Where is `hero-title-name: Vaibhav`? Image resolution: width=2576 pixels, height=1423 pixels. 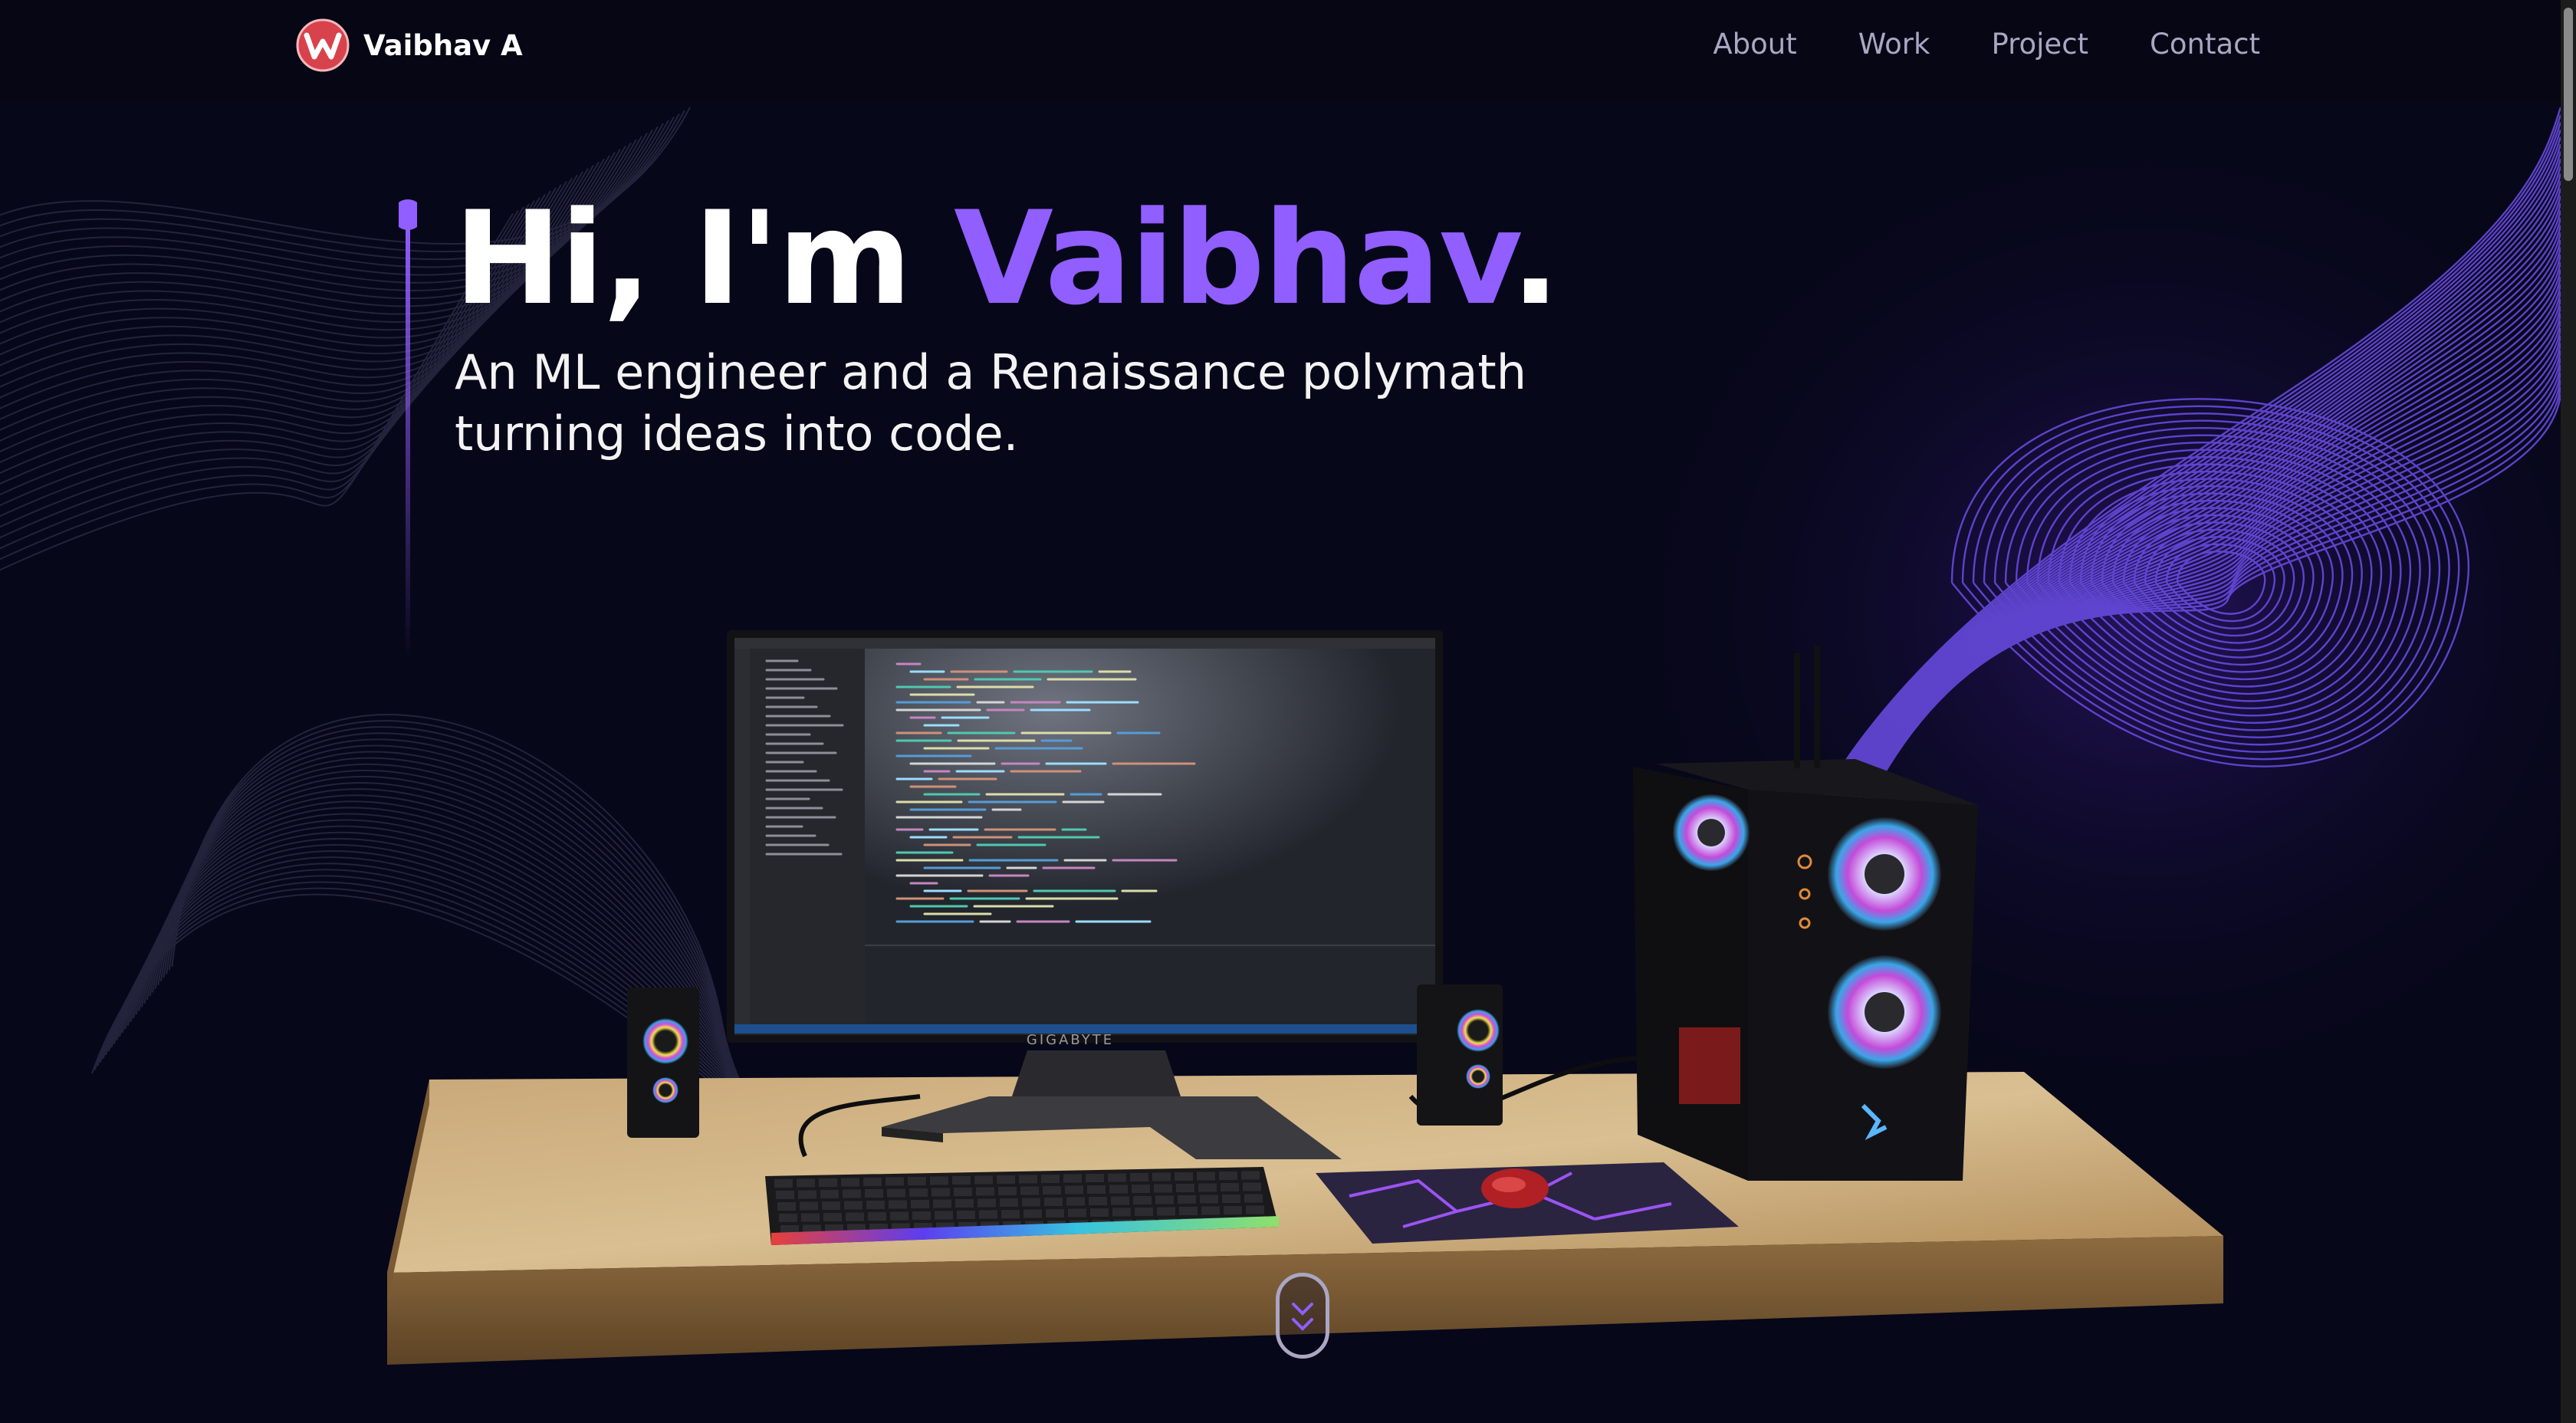 hero-title-name: Vaibhav is located at coordinates (1233, 258).